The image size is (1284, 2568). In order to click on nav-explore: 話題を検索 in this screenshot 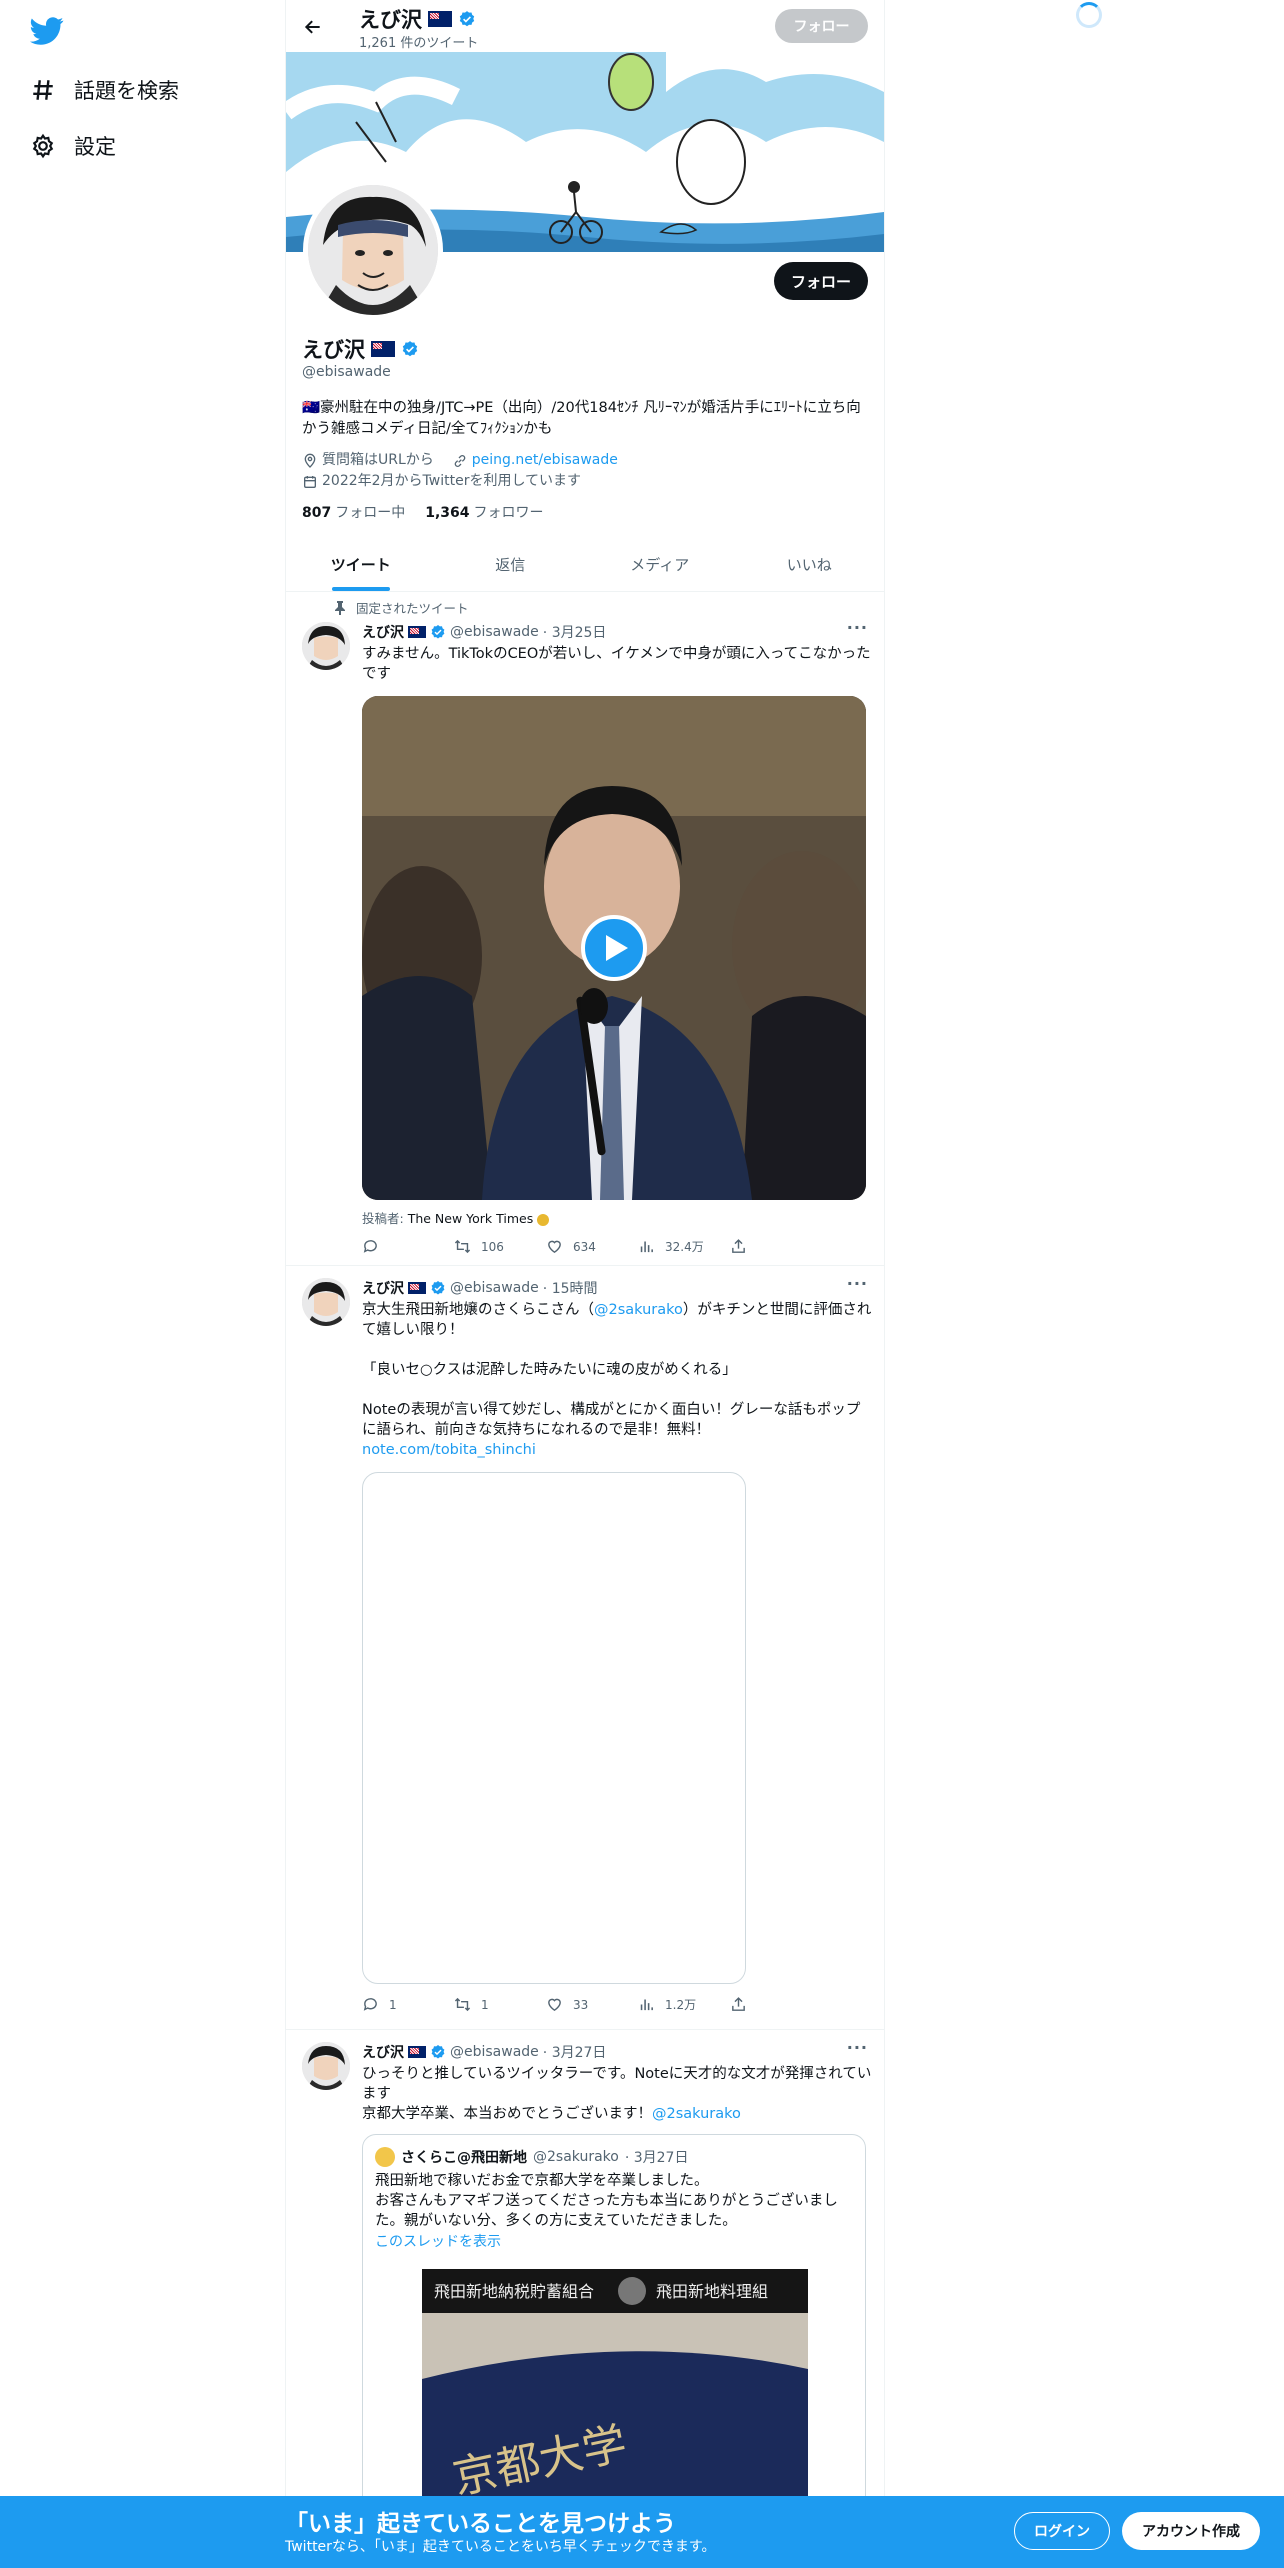, I will do `click(138, 90)`.